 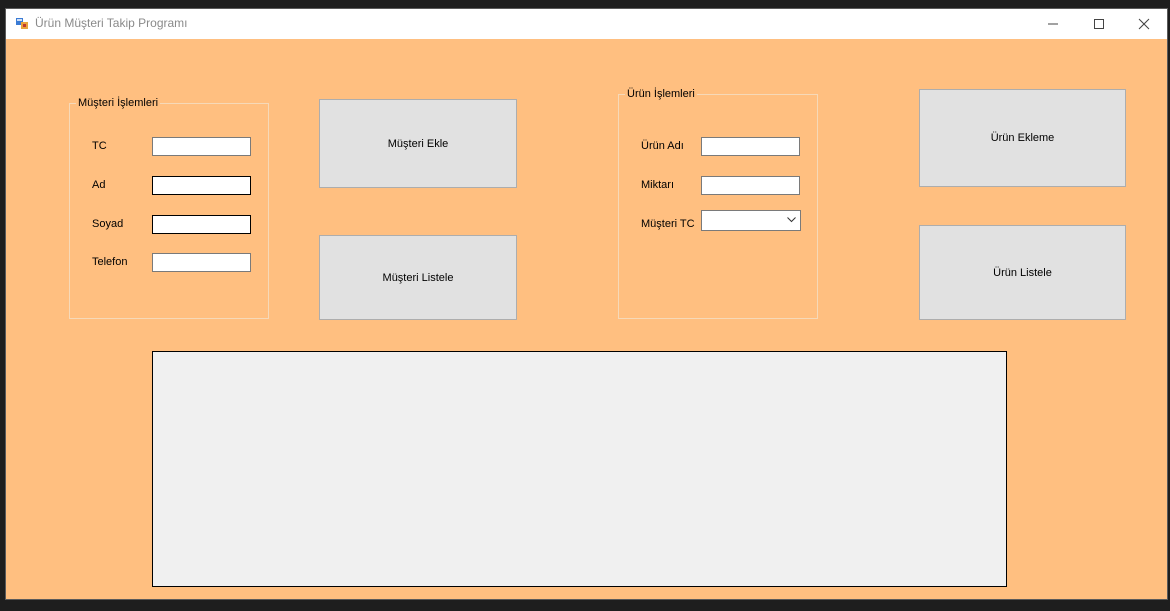 What do you see at coordinates (201, 146) in the screenshot?
I see `tc-input` at bounding box center [201, 146].